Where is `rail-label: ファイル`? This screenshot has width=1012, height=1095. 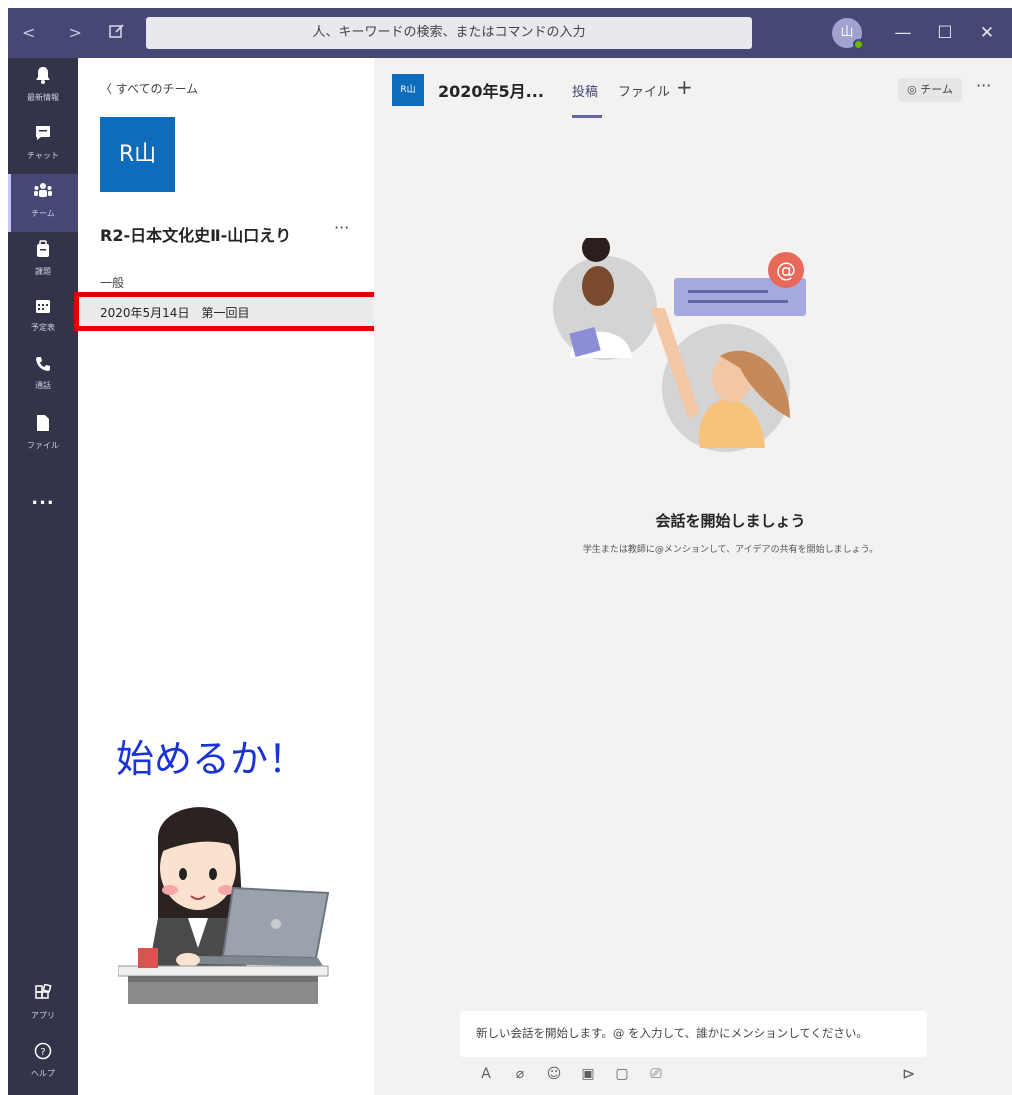 rail-label: ファイル is located at coordinates (43, 445).